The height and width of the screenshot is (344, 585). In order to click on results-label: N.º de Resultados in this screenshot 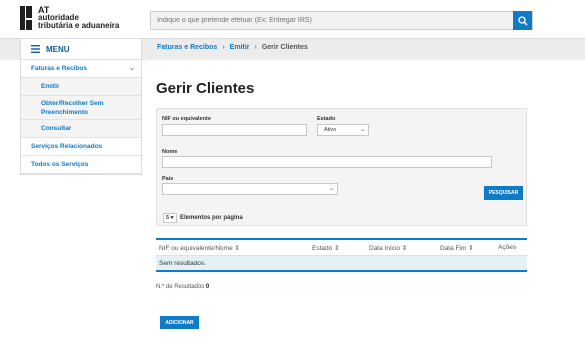, I will do `click(180, 287)`.